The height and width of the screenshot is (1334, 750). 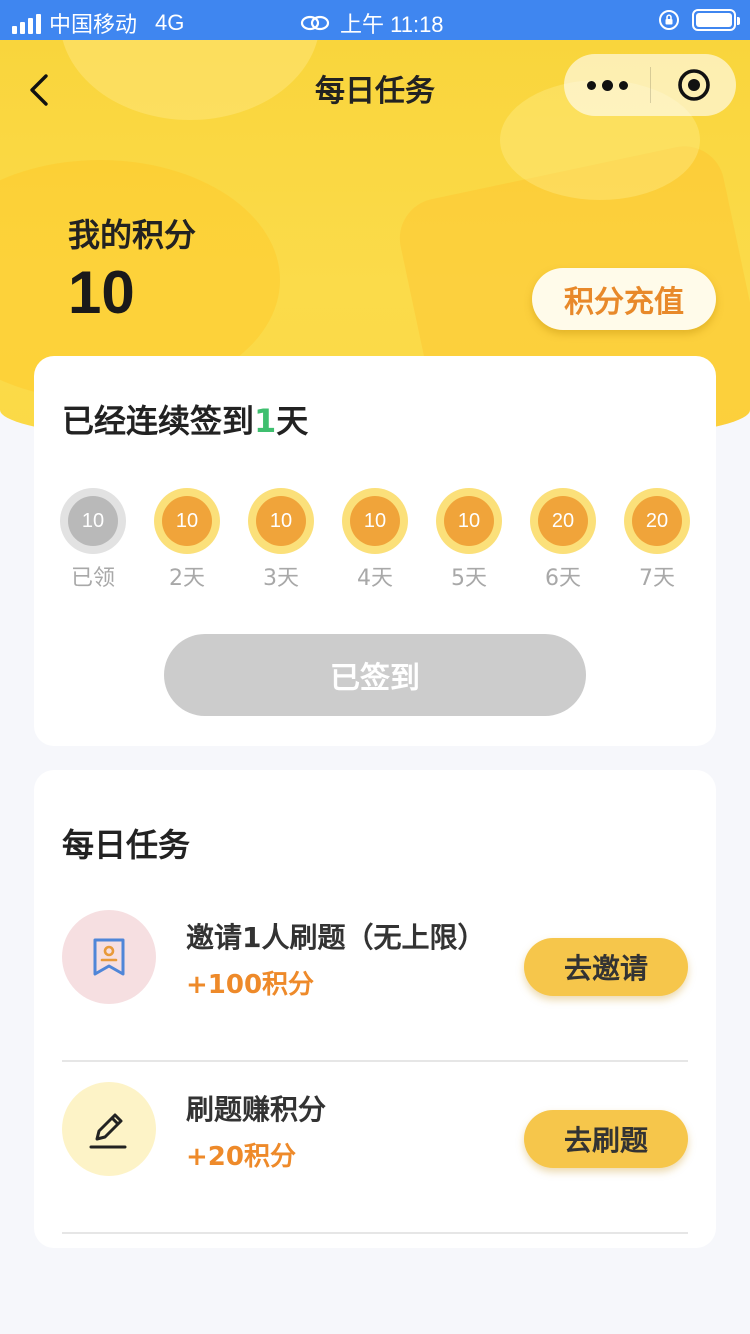 What do you see at coordinates (92, 578) in the screenshot?
I see `coin-day-label: 已领` at bounding box center [92, 578].